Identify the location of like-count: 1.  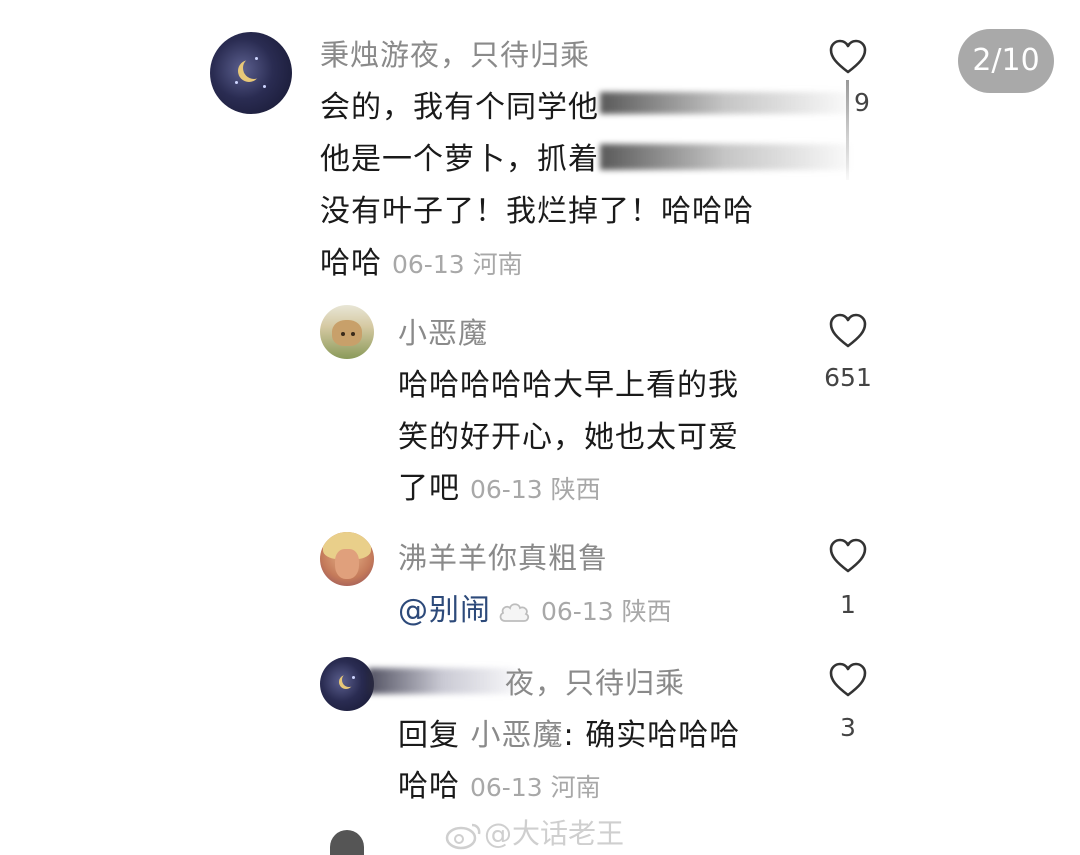
(848, 604).